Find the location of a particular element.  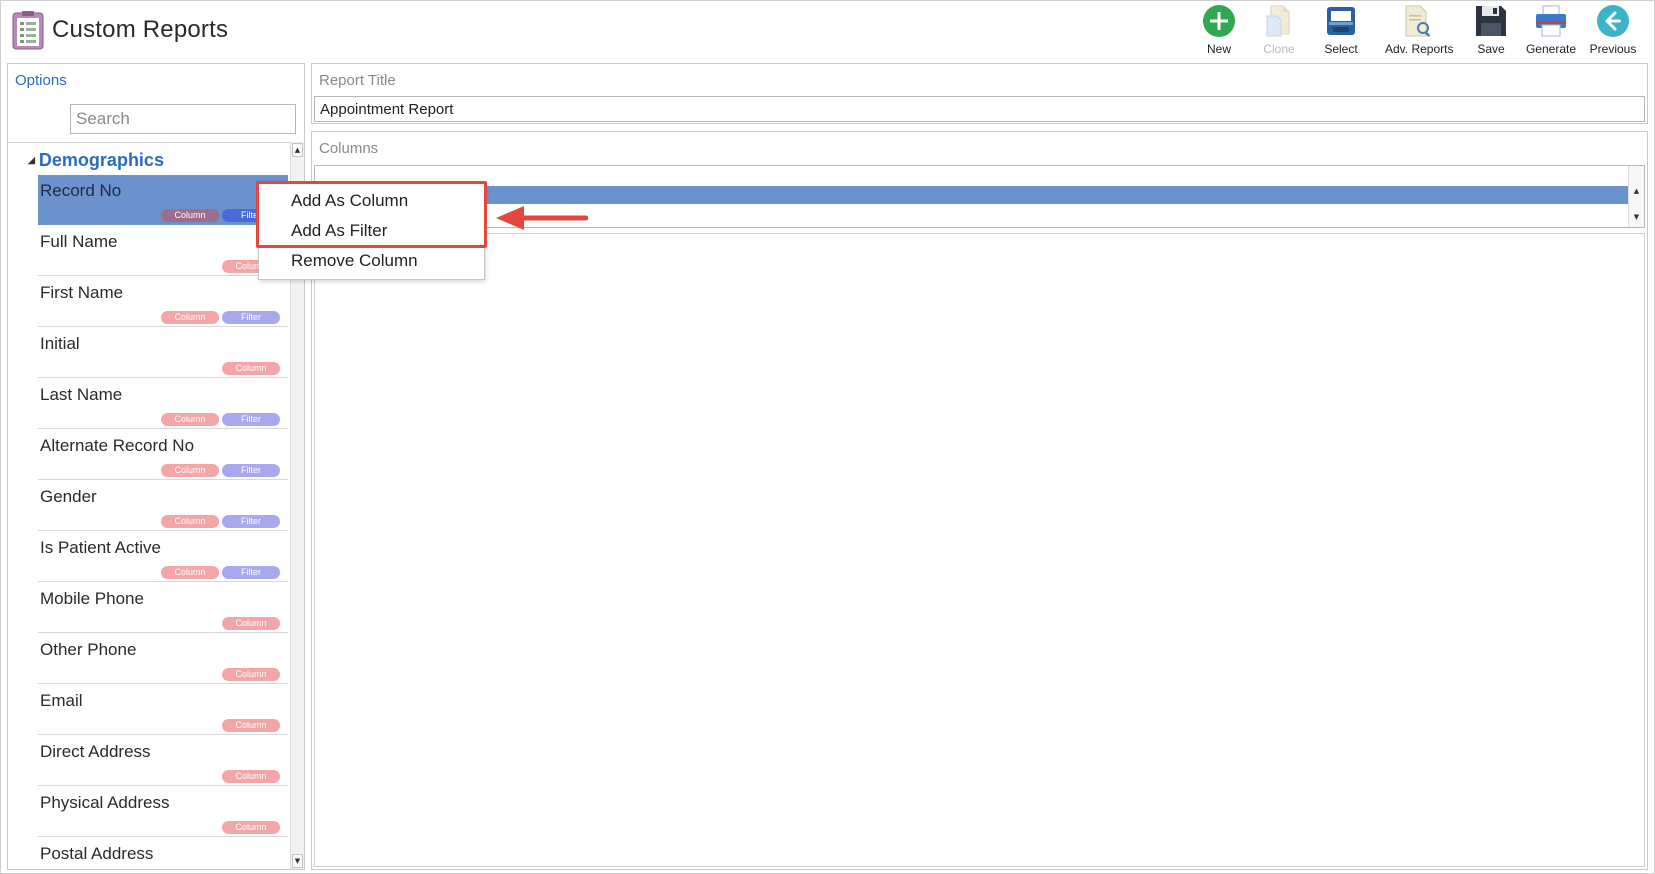

field-name: Last Name is located at coordinates (81, 394).